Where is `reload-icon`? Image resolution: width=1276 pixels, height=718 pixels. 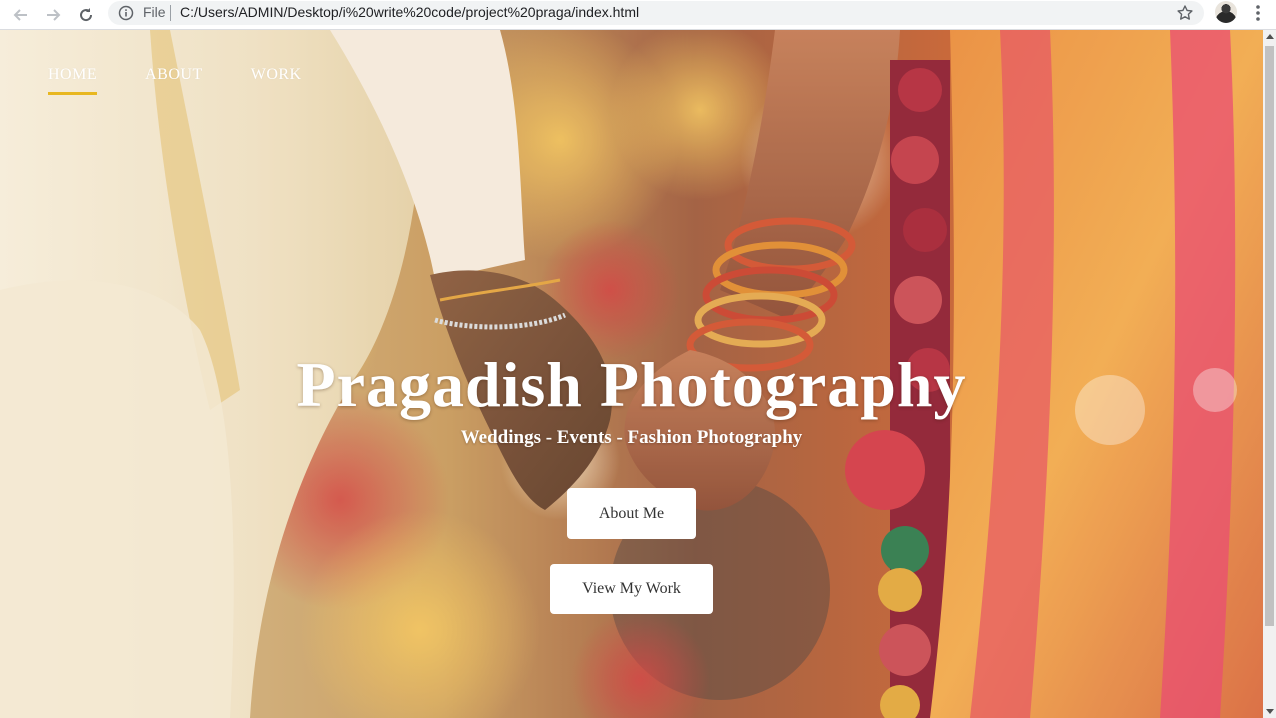 reload-icon is located at coordinates (86, 15).